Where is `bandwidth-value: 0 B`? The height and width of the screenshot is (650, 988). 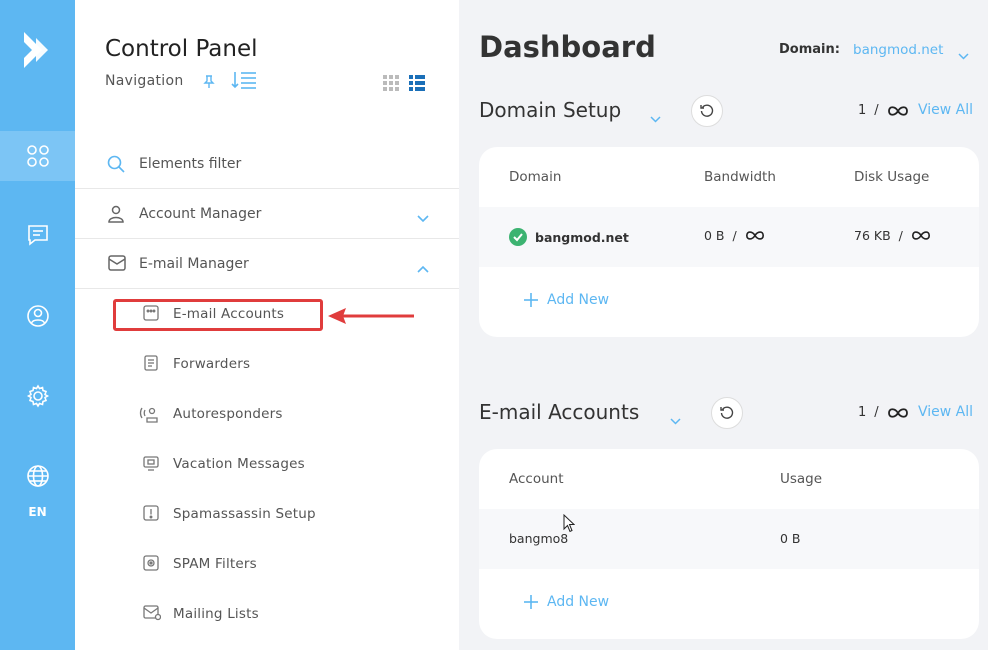 bandwidth-value: 0 B is located at coordinates (714, 235).